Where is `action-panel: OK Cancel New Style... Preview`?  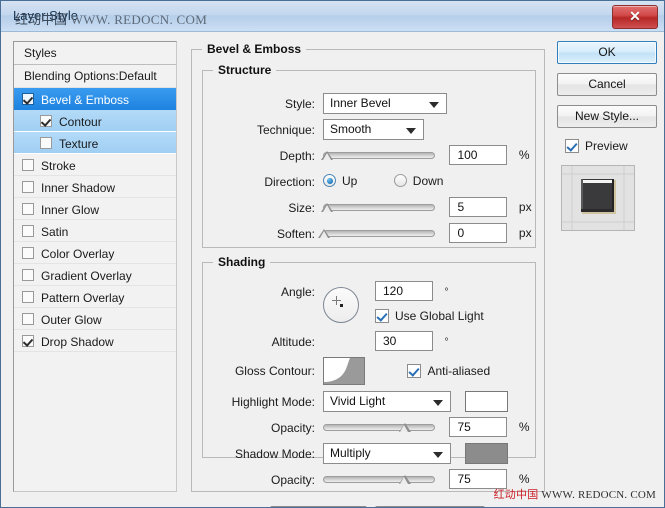 action-panel: OK Cancel New Style... Preview is located at coordinates (607, 136).